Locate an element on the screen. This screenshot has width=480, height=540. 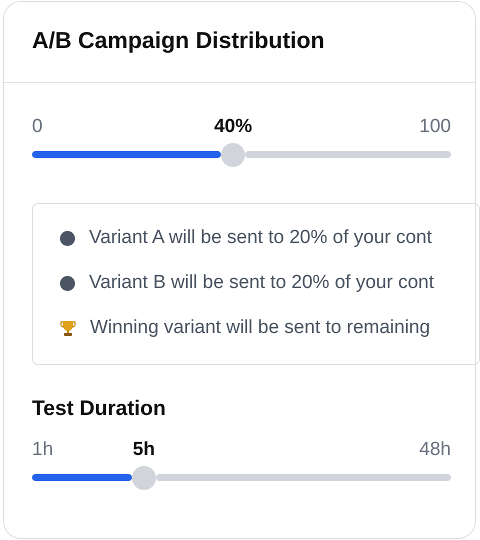
max-label: 48h is located at coordinates (435, 450).